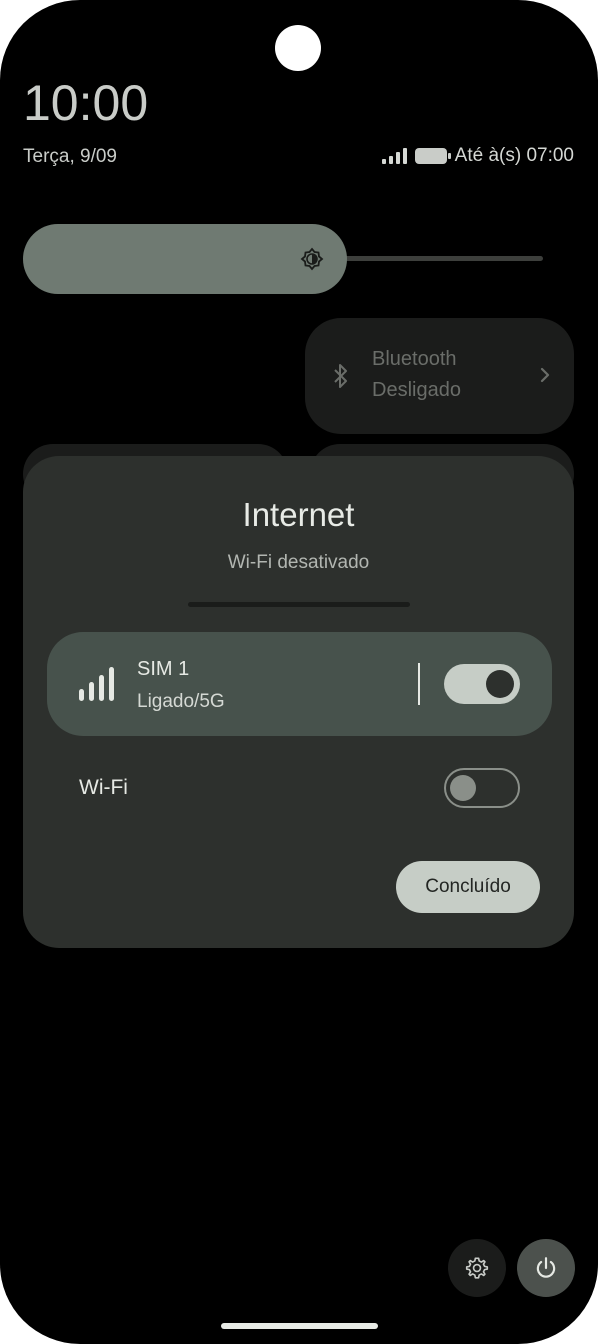 The width and height of the screenshot is (598, 1344). I want to click on date: Terça, 9/09, so click(70, 156).